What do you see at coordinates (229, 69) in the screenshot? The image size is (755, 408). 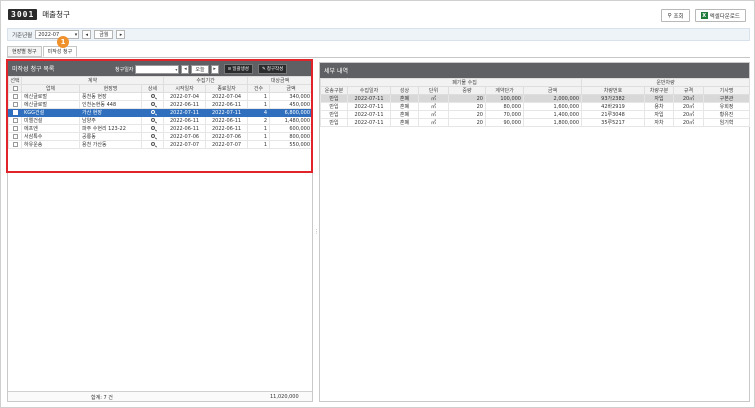 I see `list-icon: ≡` at bounding box center [229, 69].